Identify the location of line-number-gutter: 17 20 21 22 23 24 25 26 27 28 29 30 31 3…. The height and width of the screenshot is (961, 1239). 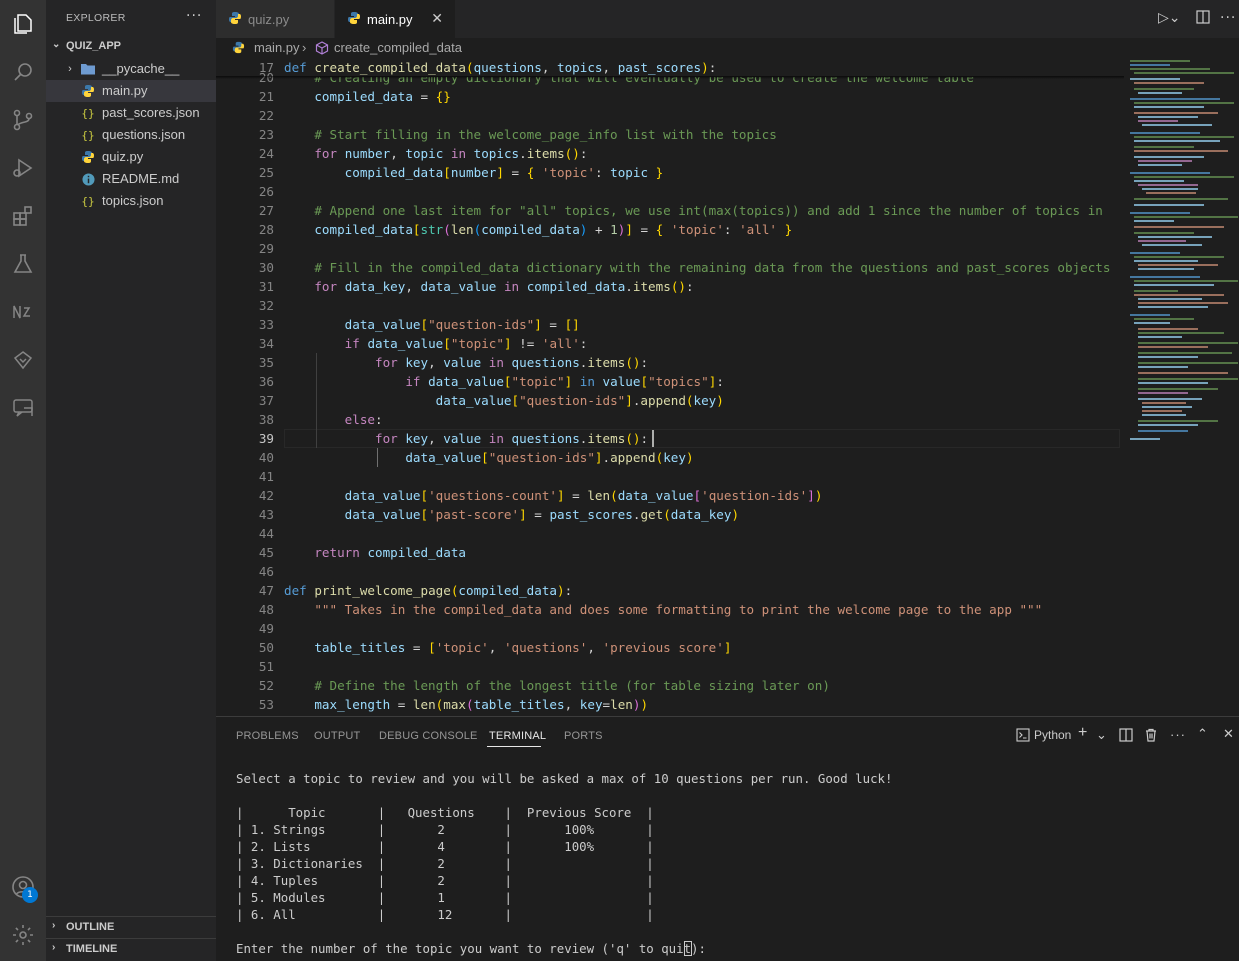
(245, 387).